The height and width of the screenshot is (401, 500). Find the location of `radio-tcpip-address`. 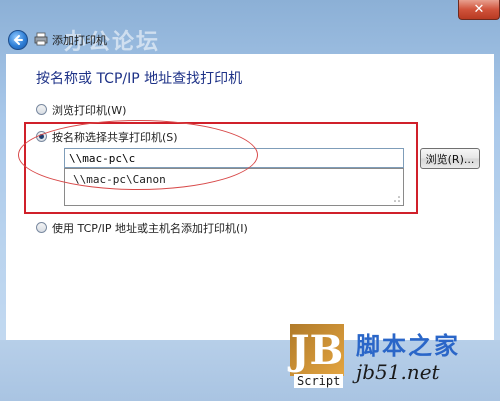

radio-tcpip-address is located at coordinates (41, 227).